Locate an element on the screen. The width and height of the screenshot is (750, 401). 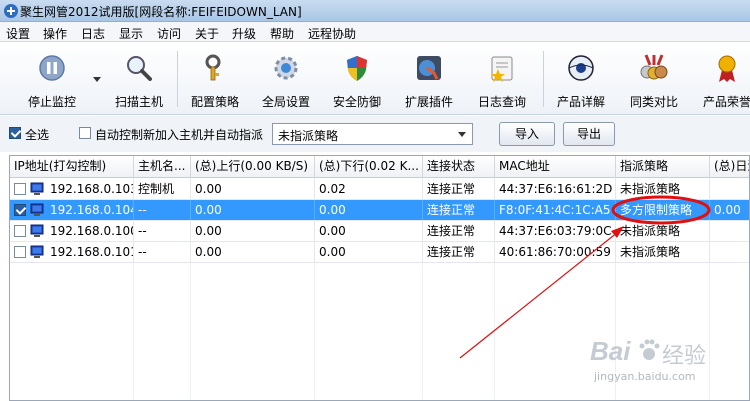
cell-ip: 192.168.0.104 is located at coordinates (90, 210).